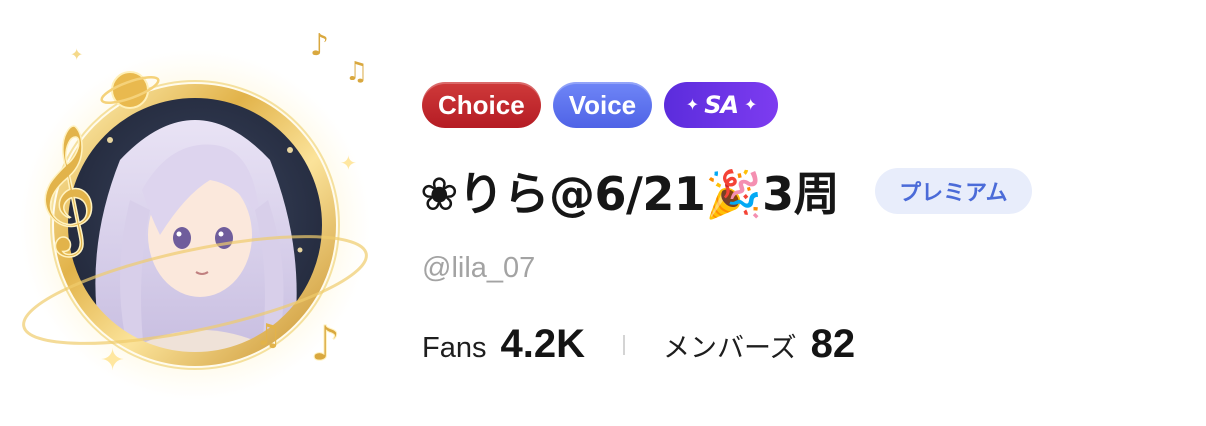 The image size is (1206, 426). I want to click on fans-label: Fans, so click(454, 348).